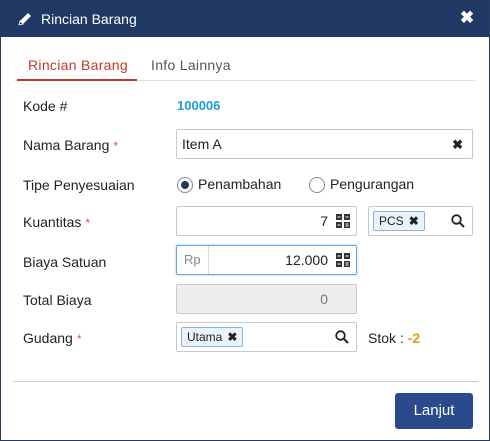 The width and height of the screenshot is (490, 441). Describe the element at coordinates (391, 221) in the screenshot. I see `unit-tag-label: PCS` at that location.